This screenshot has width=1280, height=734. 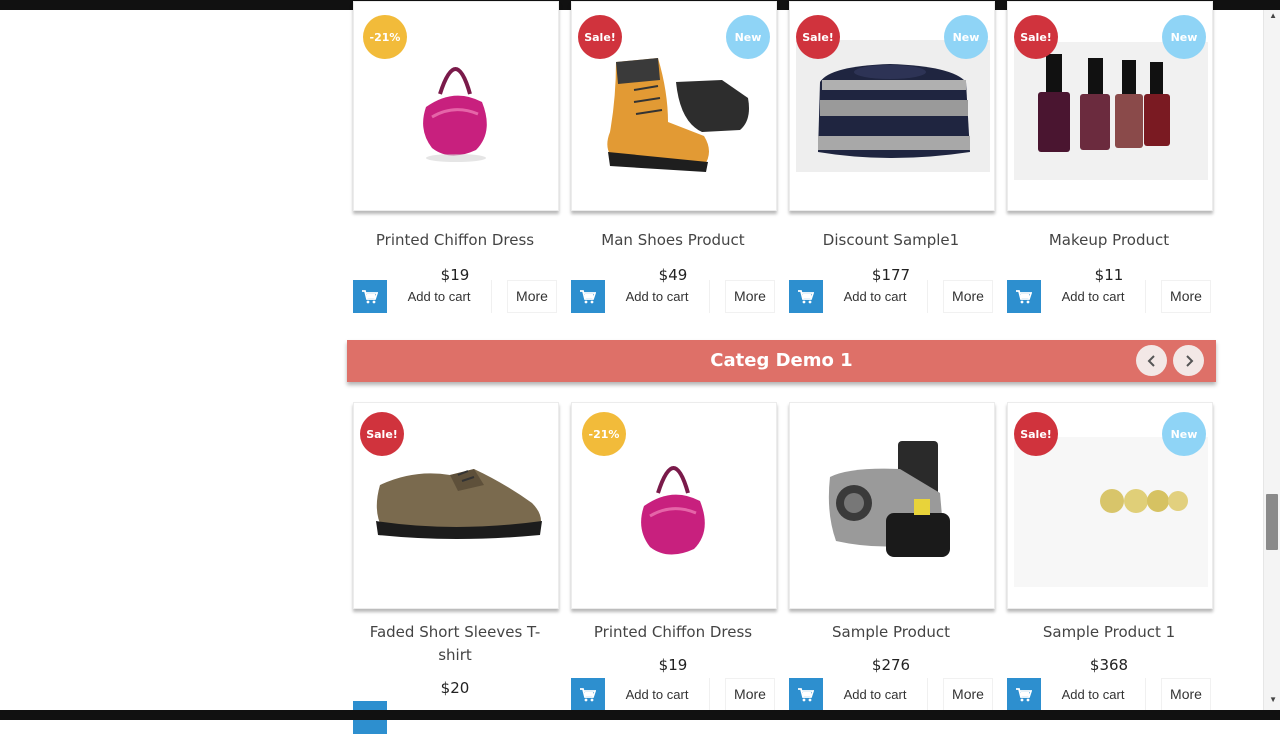 I want to click on category-header-bar: Categ Demo 1, so click(x=781, y=361).